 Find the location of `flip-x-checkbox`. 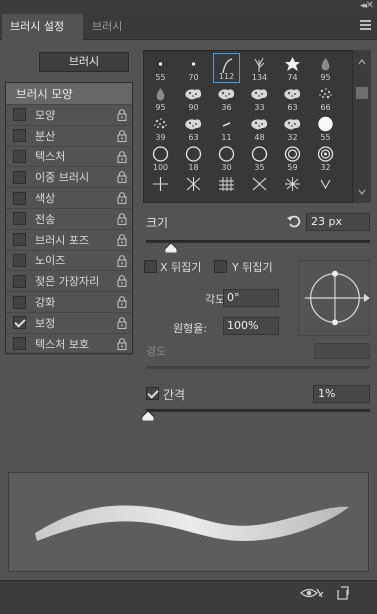

flip-x-checkbox is located at coordinates (150, 266).